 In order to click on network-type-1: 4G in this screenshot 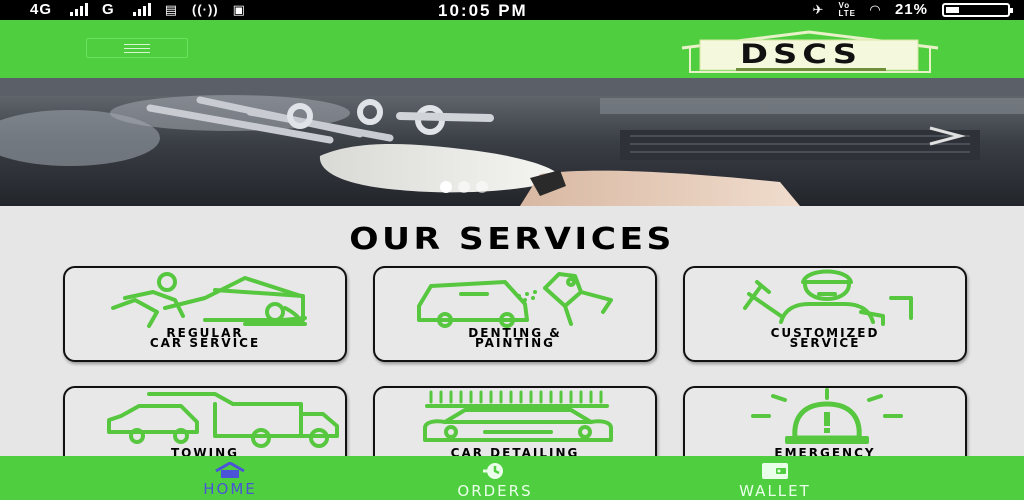, I will do `click(41, 9)`.